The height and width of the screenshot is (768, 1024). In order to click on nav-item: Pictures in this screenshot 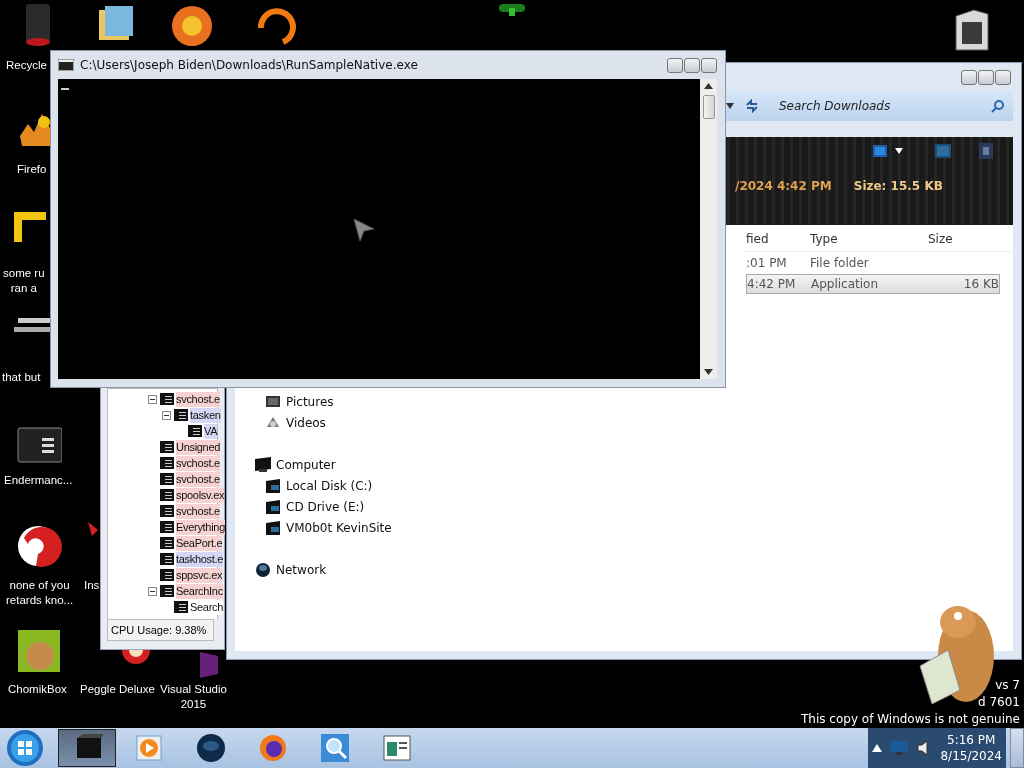, I will do `click(310, 401)`.